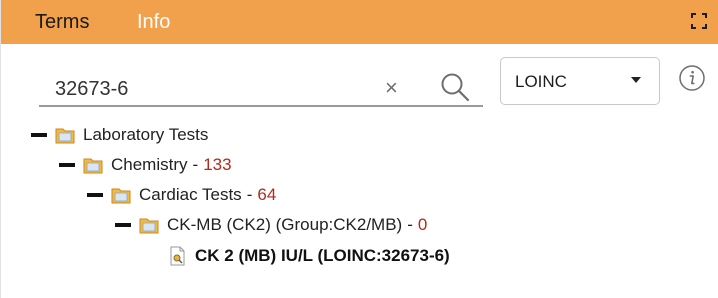 Image resolution: width=718 pixels, height=298 pixels. I want to click on tree-node-label: Cardiac Tests, so click(190, 194).